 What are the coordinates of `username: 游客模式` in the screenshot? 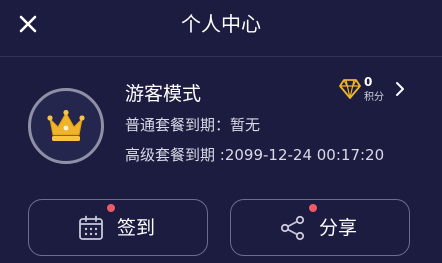 It's located at (163, 94).